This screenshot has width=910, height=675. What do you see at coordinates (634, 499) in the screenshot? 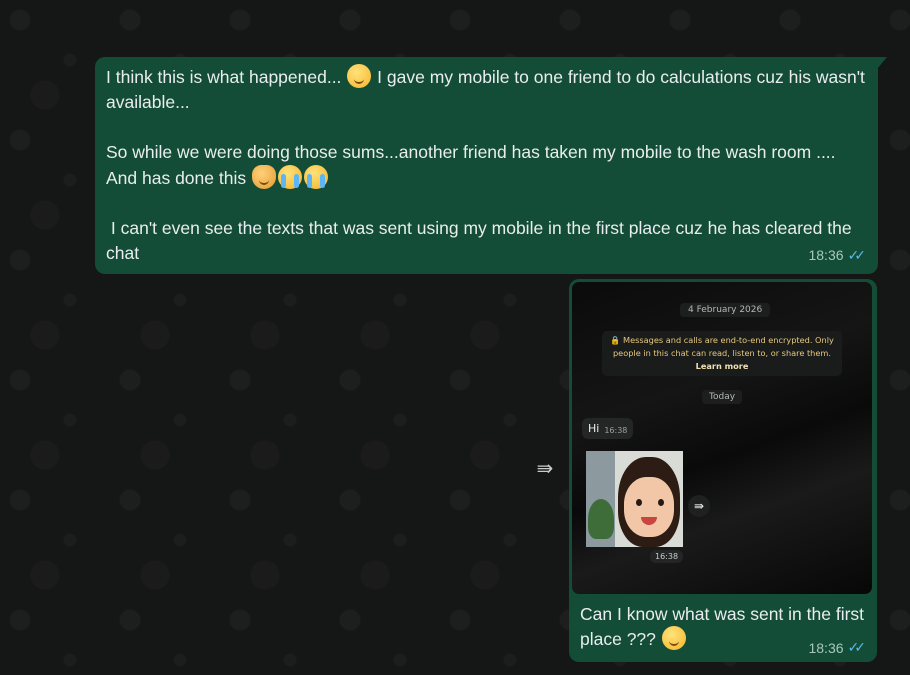
I see `inner-photo` at bounding box center [634, 499].